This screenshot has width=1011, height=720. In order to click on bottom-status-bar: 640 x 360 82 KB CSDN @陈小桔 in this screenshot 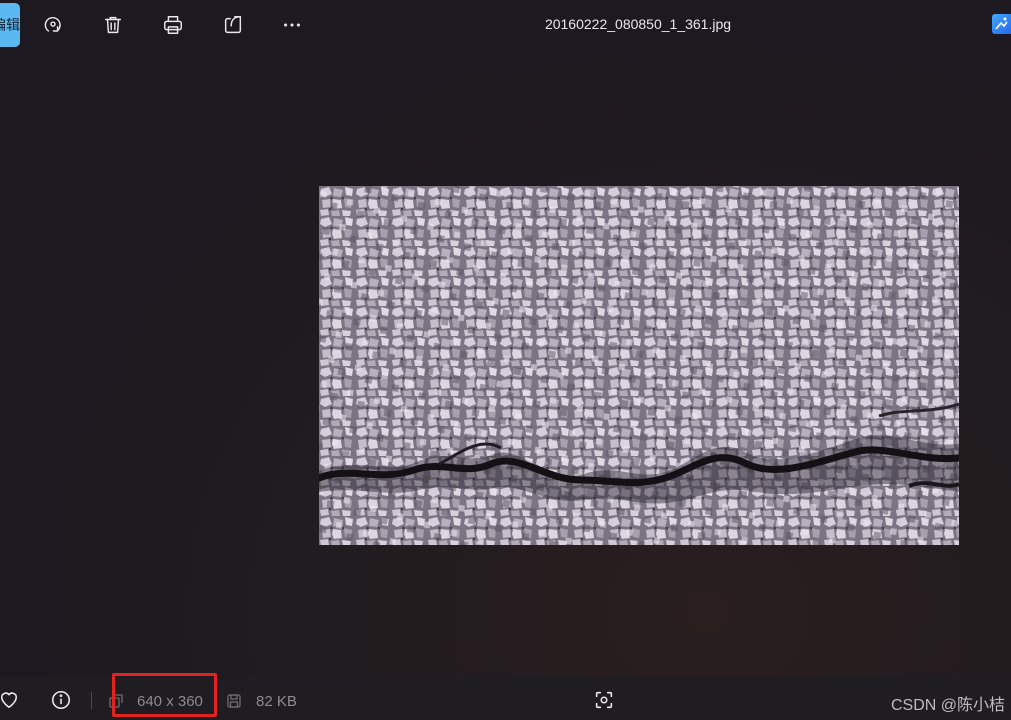, I will do `click(505, 698)`.